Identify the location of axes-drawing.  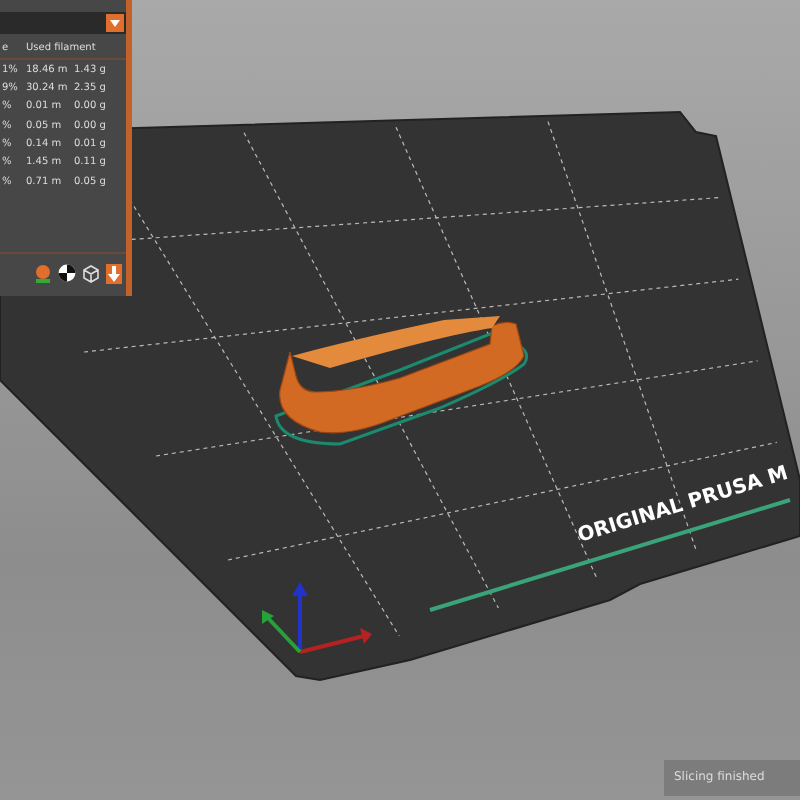
(317, 618).